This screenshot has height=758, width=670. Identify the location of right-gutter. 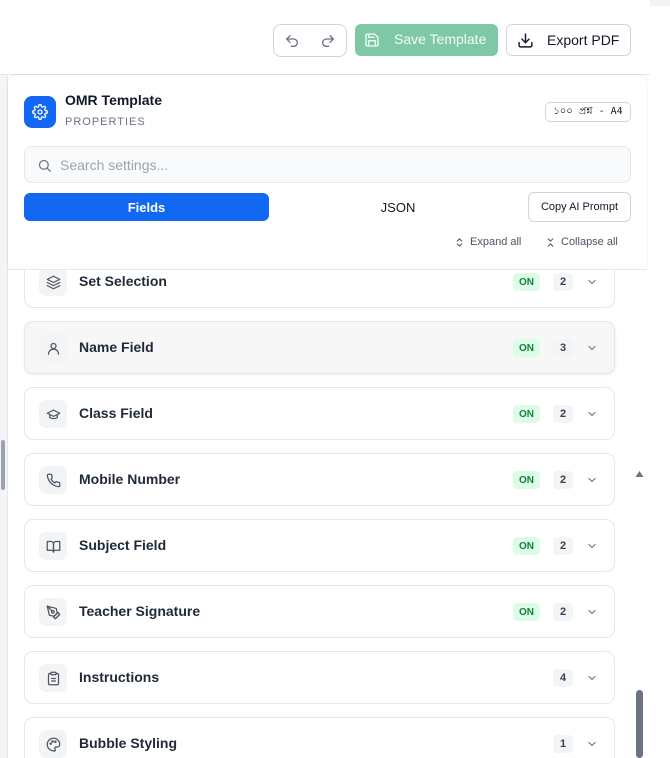
(658, 416).